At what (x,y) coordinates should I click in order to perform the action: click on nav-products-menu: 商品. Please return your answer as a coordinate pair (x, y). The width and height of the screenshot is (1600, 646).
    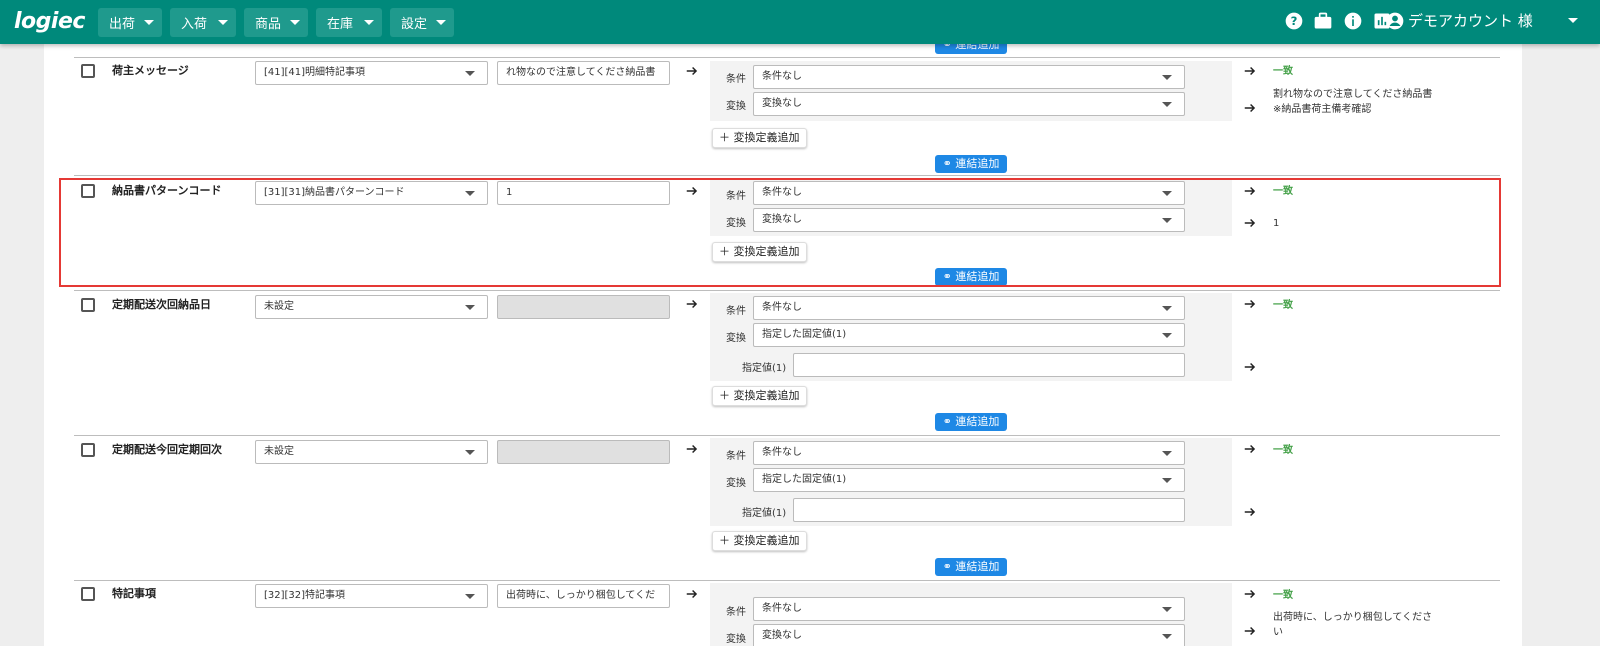
    Looking at the image, I should click on (276, 22).